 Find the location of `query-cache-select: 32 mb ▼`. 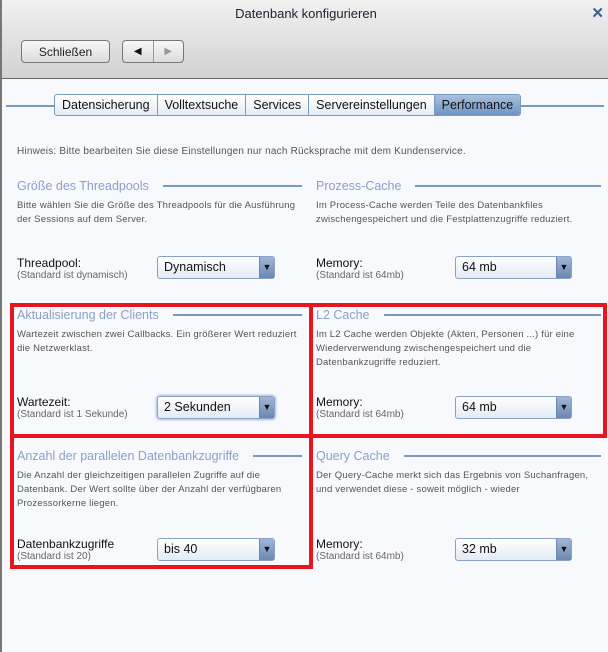

query-cache-select: 32 mb ▼ is located at coordinates (513, 549).